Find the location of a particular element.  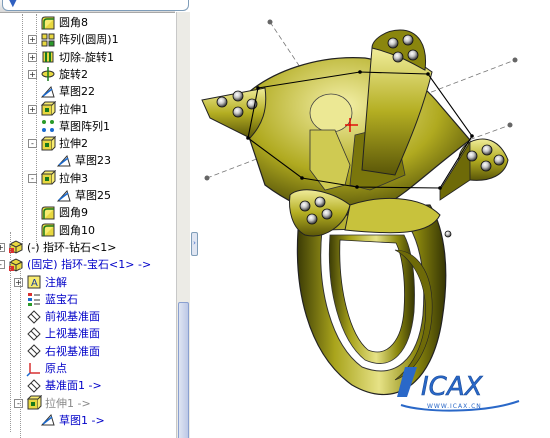

tree-item-0: 圆角8 is located at coordinates (64, 22).